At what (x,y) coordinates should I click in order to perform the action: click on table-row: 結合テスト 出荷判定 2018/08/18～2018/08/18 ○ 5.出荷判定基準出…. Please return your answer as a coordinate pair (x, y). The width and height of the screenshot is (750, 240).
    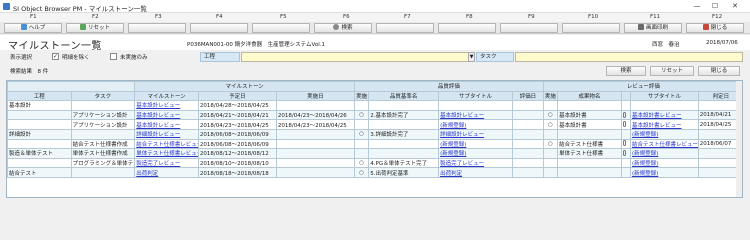
    Looking at the image, I should click on (374, 172).